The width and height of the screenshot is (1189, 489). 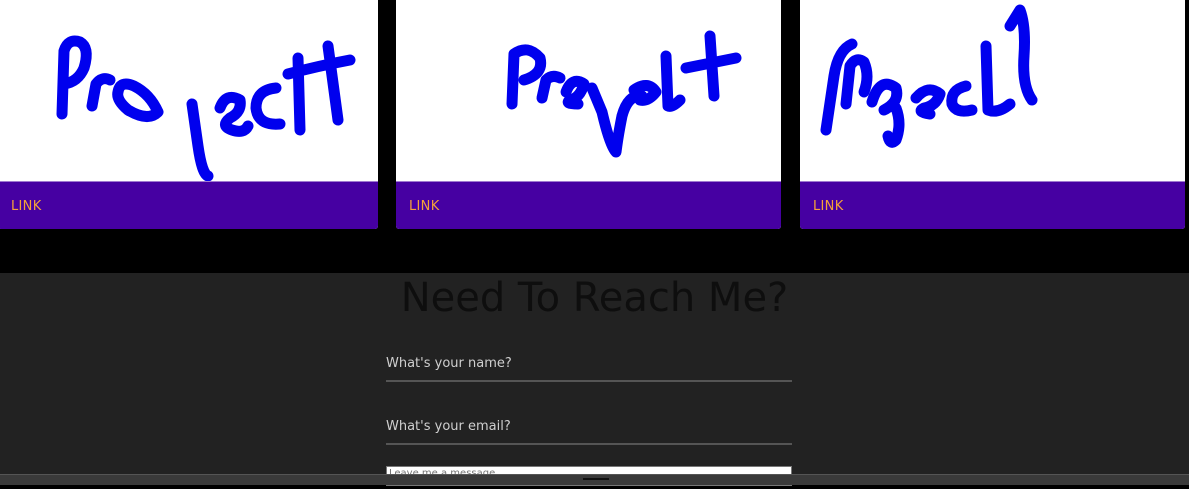 I want to click on name-input, so click(x=589, y=369).